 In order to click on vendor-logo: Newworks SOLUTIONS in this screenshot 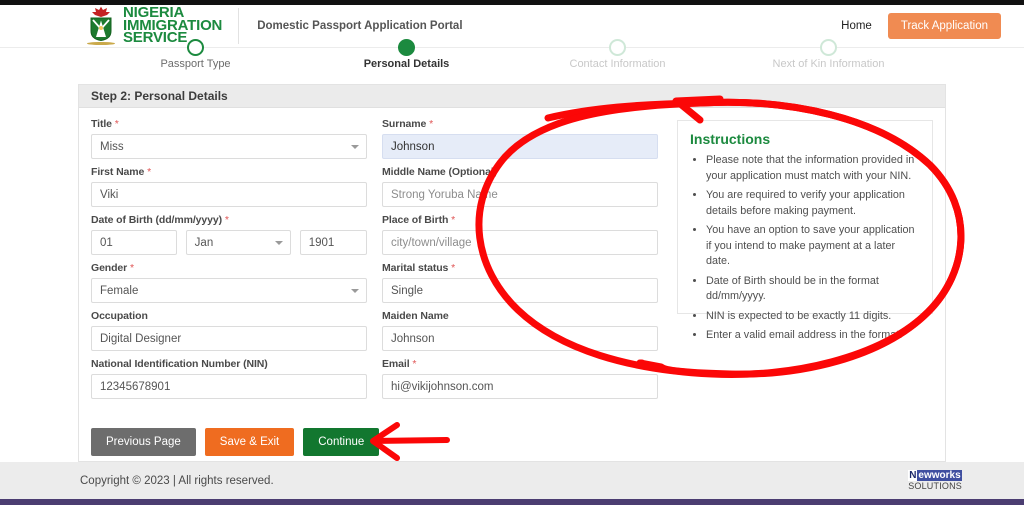, I will do `click(935, 480)`.